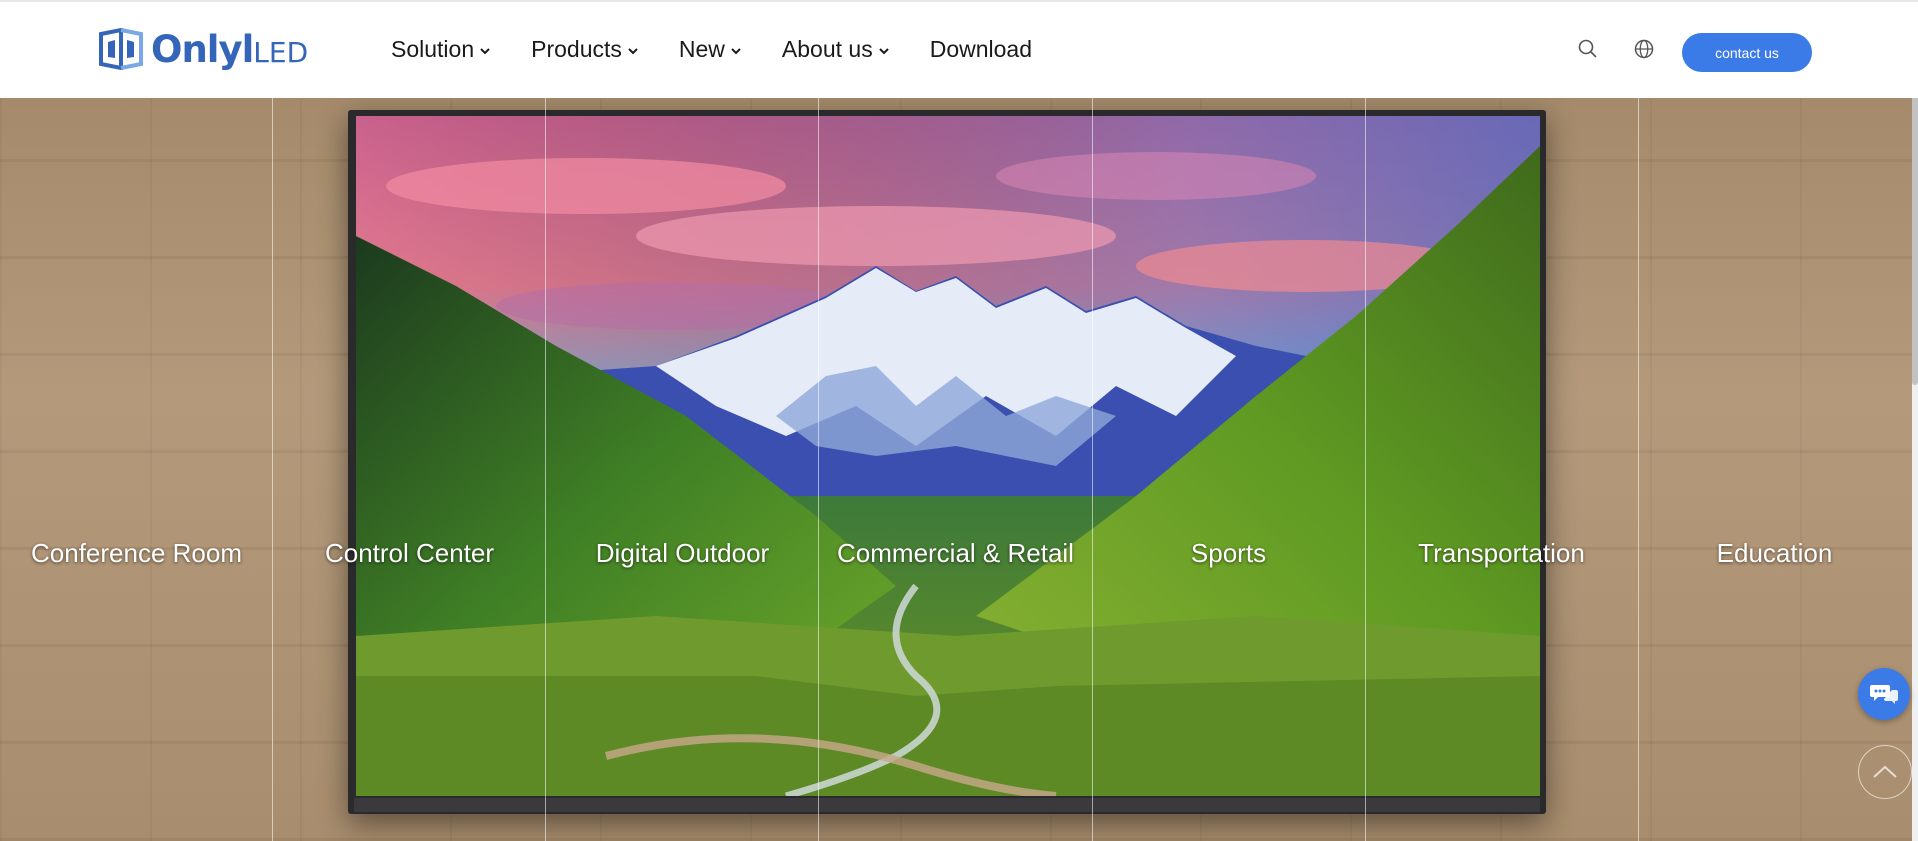 Image resolution: width=1918 pixels, height=841 pixels. What do you see at coordinates (121, 49) in the screenshot?
I see `logo-mark-icon` at bounding box center [121, 49].